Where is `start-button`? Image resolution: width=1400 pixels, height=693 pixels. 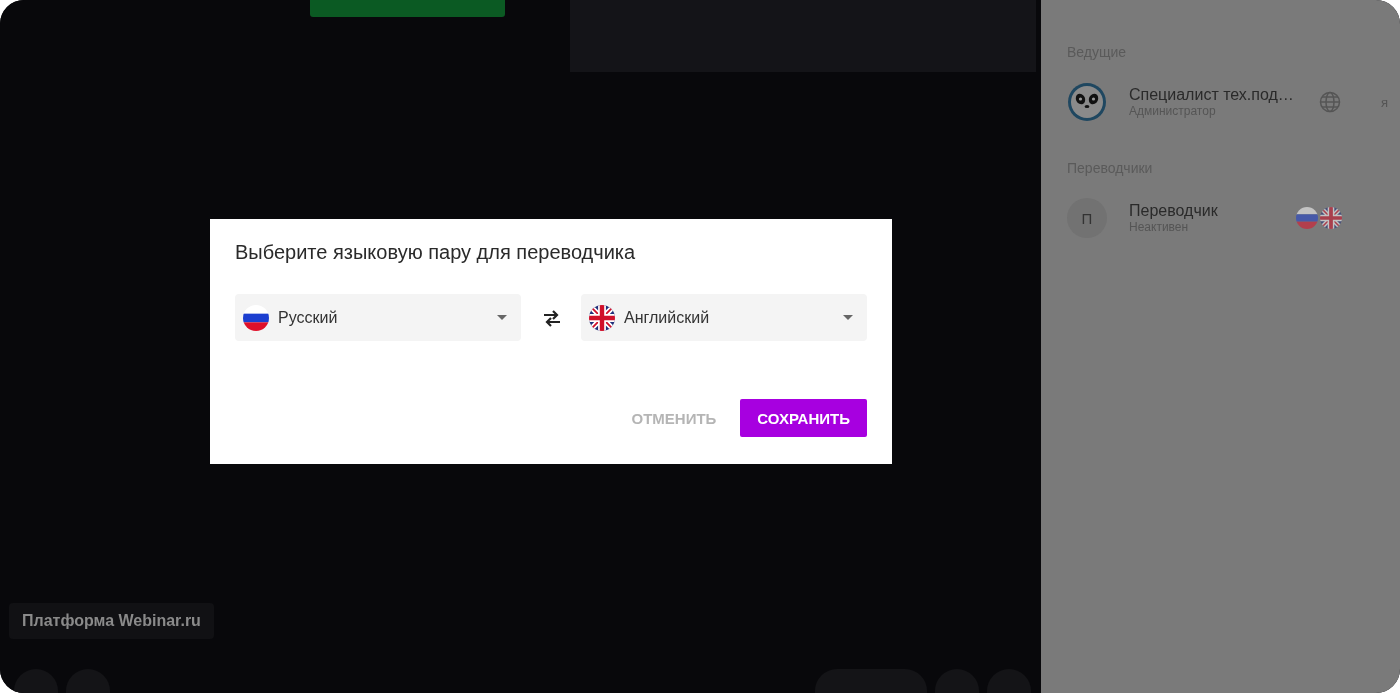 start-button is located at coordinates (407, 8).